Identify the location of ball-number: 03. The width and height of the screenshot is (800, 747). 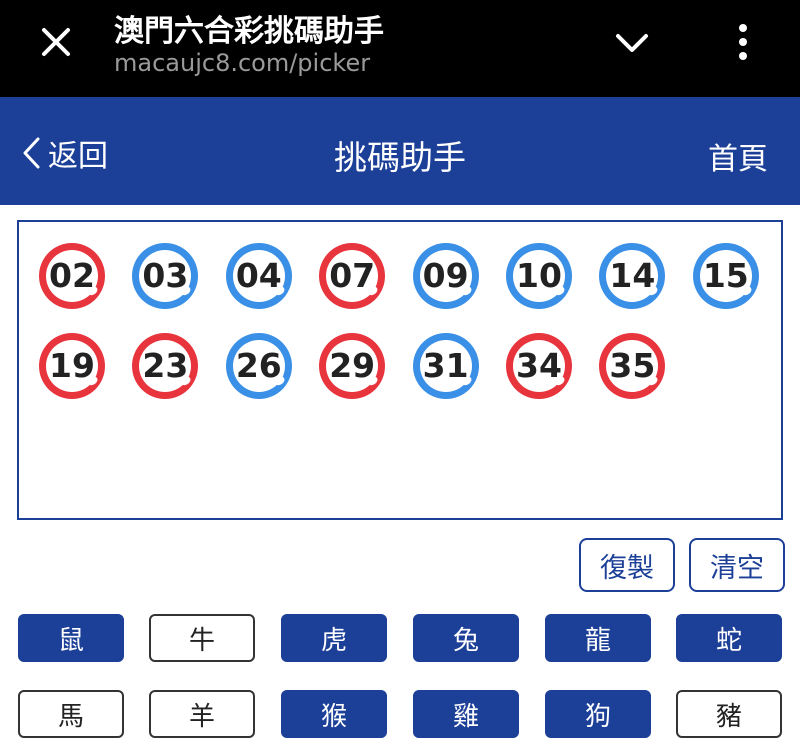
(165, 275).